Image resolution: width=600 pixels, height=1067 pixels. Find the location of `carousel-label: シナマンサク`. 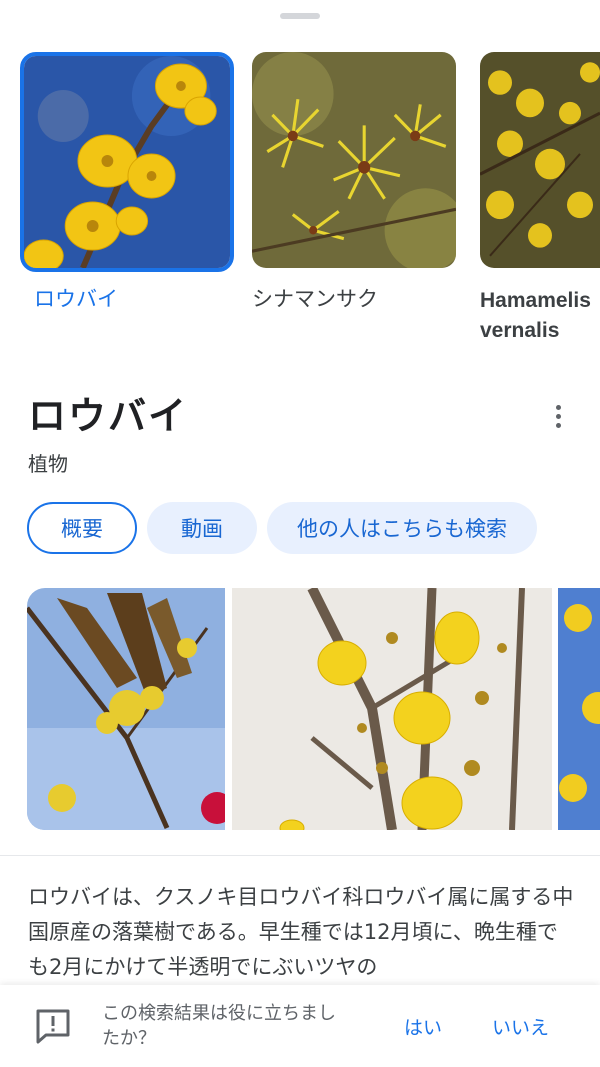

carousel-label: シナマンサク is located at coordinates (315, 299).